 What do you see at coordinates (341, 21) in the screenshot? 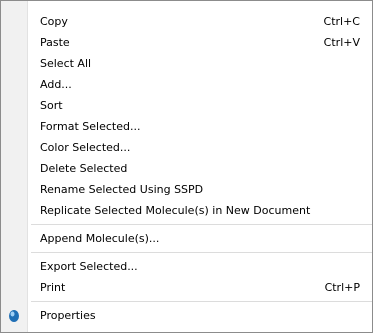
I see `menu-item-shortcut: Ctrl+C` at bounding box center [341, 21].